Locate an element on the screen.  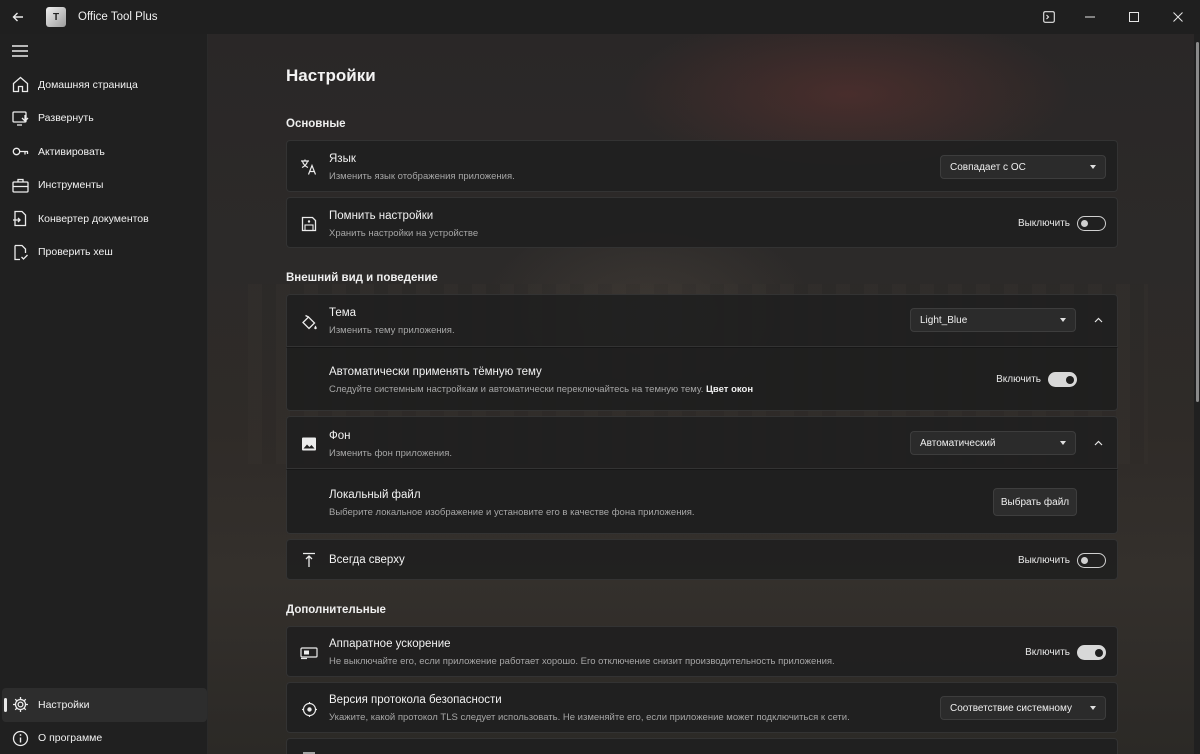
image-icon is located at coordinates (309, 444).